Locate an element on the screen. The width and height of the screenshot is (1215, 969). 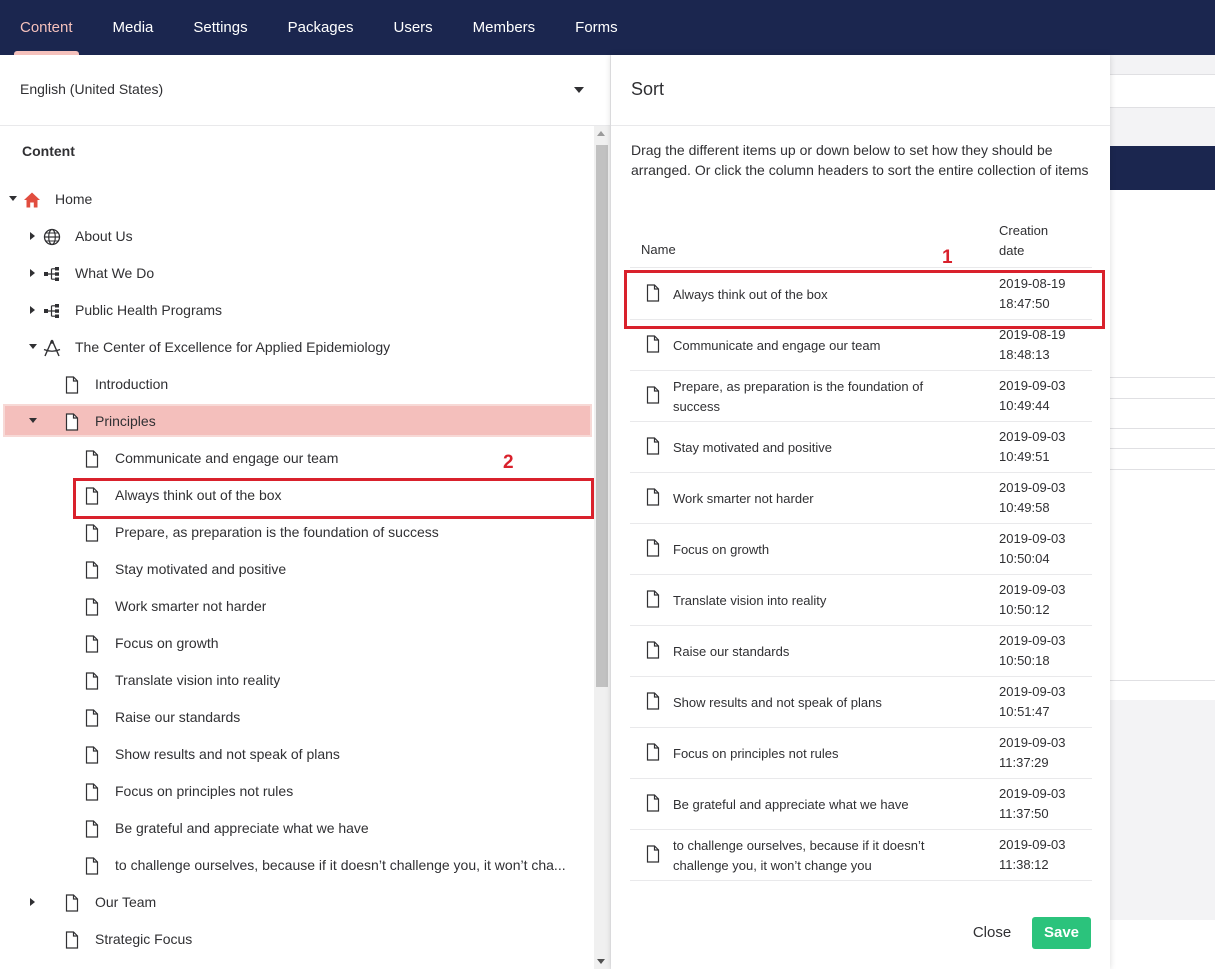
tree-scrollbar-thumb is located at coordinates (602, 416).